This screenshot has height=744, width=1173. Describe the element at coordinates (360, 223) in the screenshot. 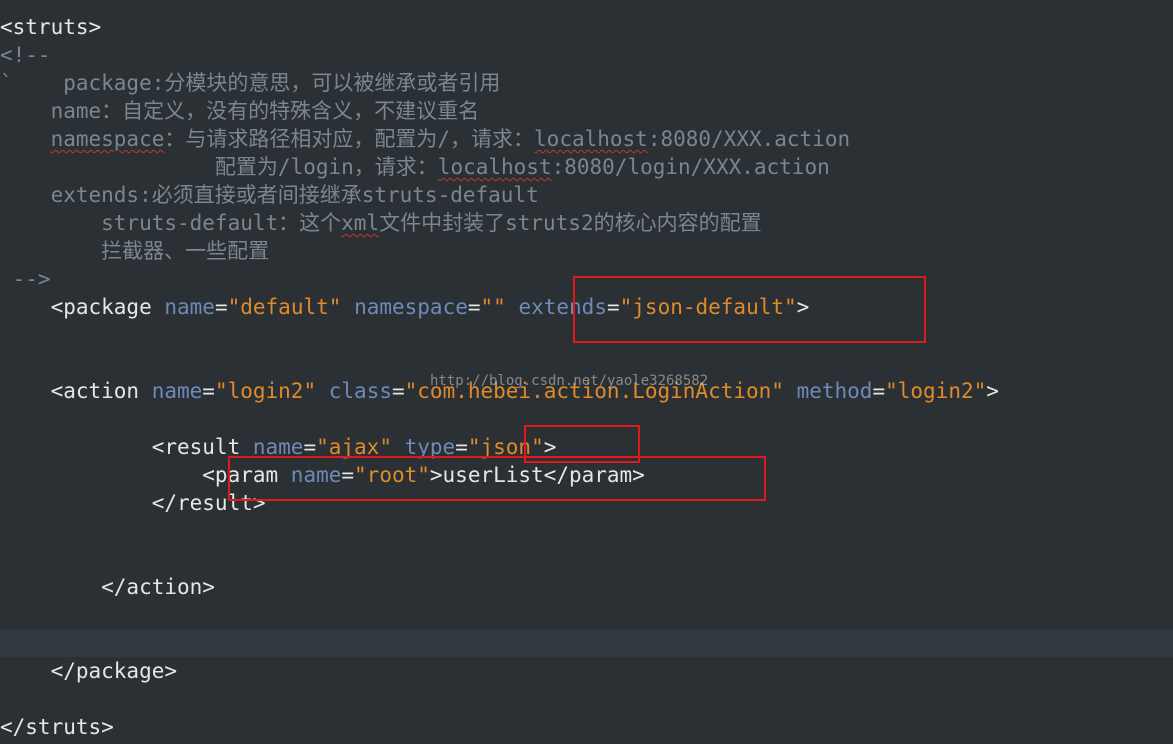

I see `spell-error-xml: xml` at that location.